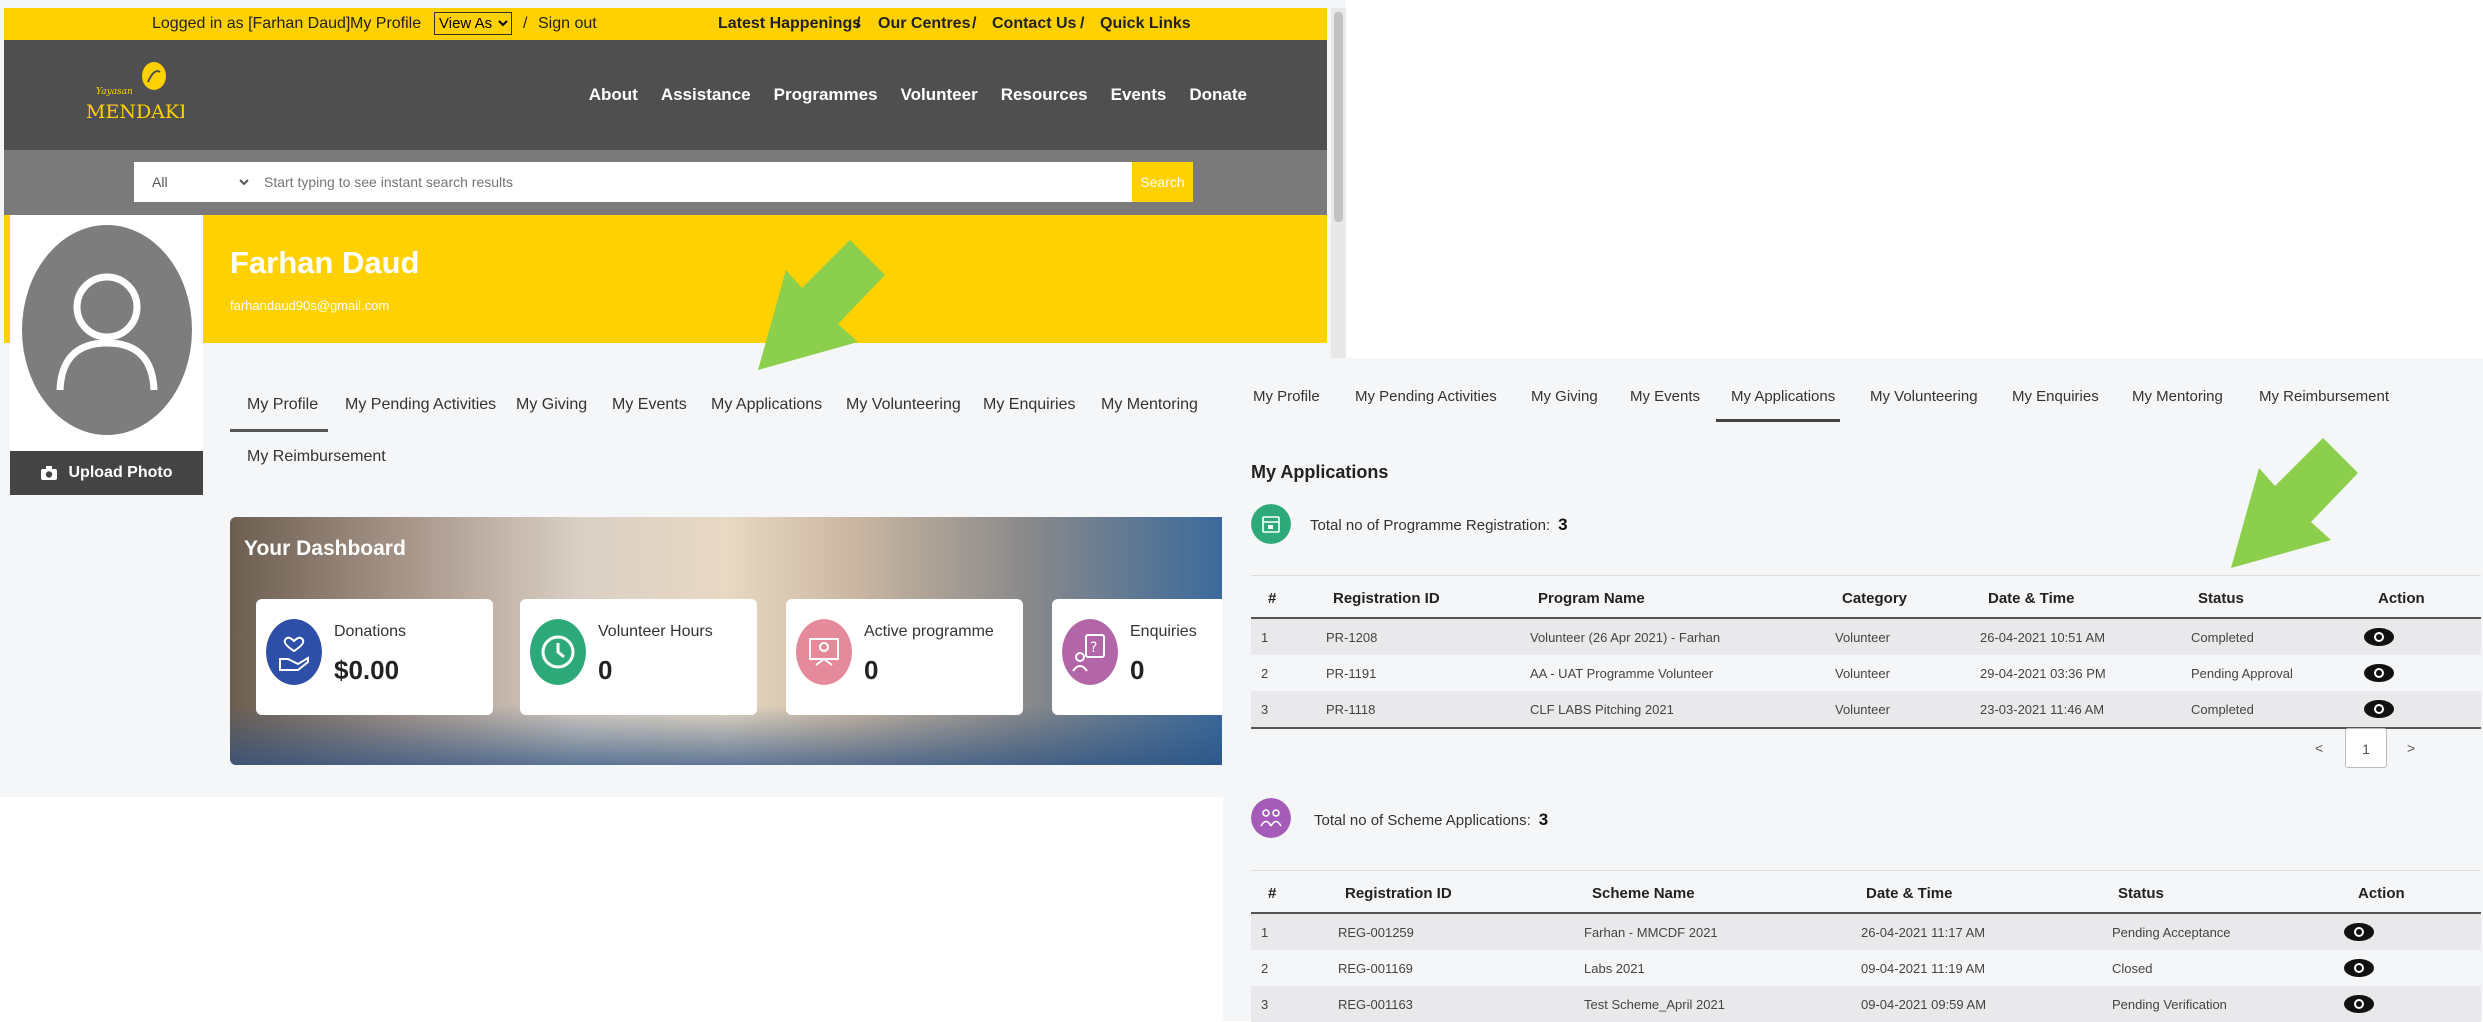 This screenshot has height=1022, width=2483. I want to click on search-category-select: All, so click(193, 182).